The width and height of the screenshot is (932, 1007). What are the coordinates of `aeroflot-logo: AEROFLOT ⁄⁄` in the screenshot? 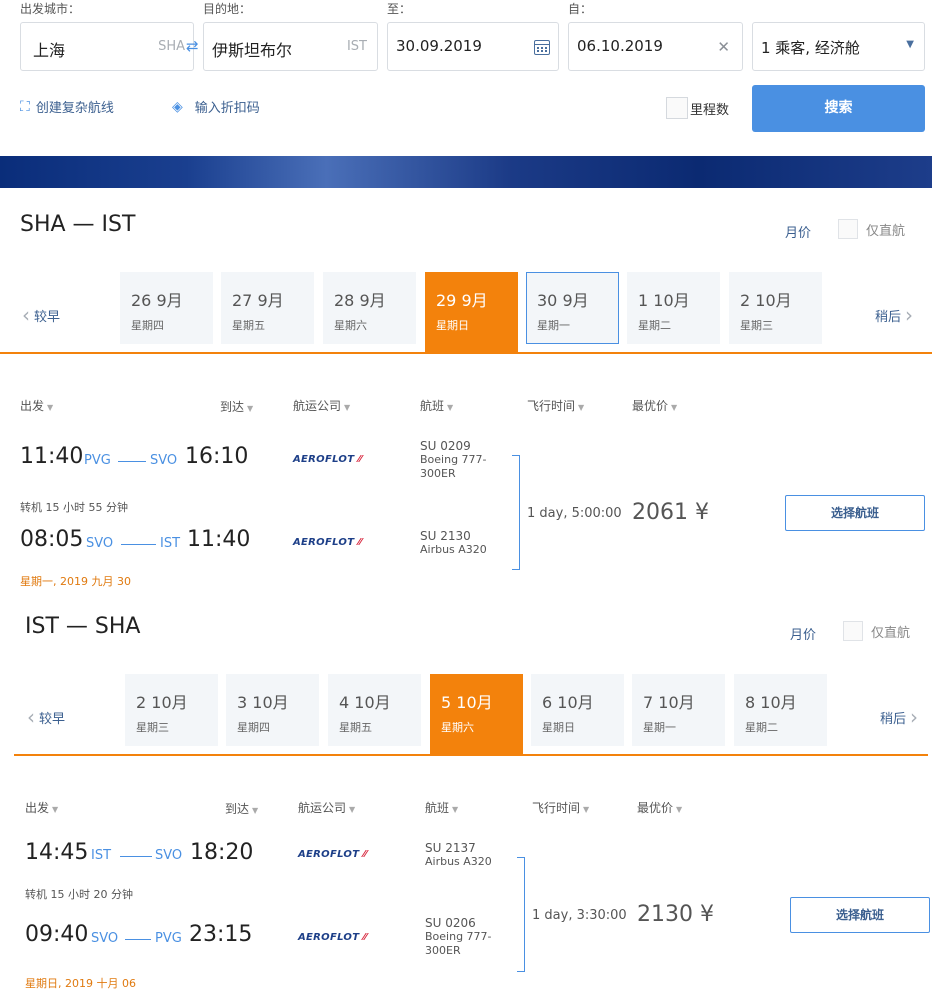 It's located at (328, 542).